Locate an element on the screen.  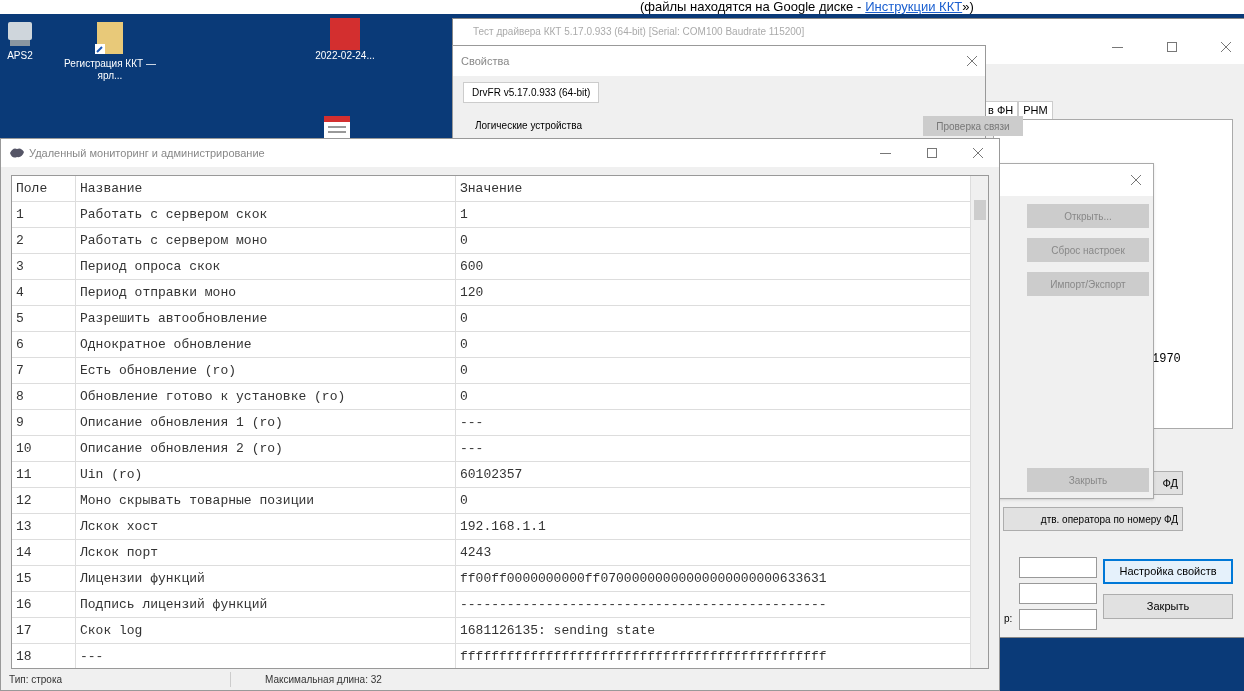
instructions-link: Инструкции ККТ is located at coordinates (914, 7).